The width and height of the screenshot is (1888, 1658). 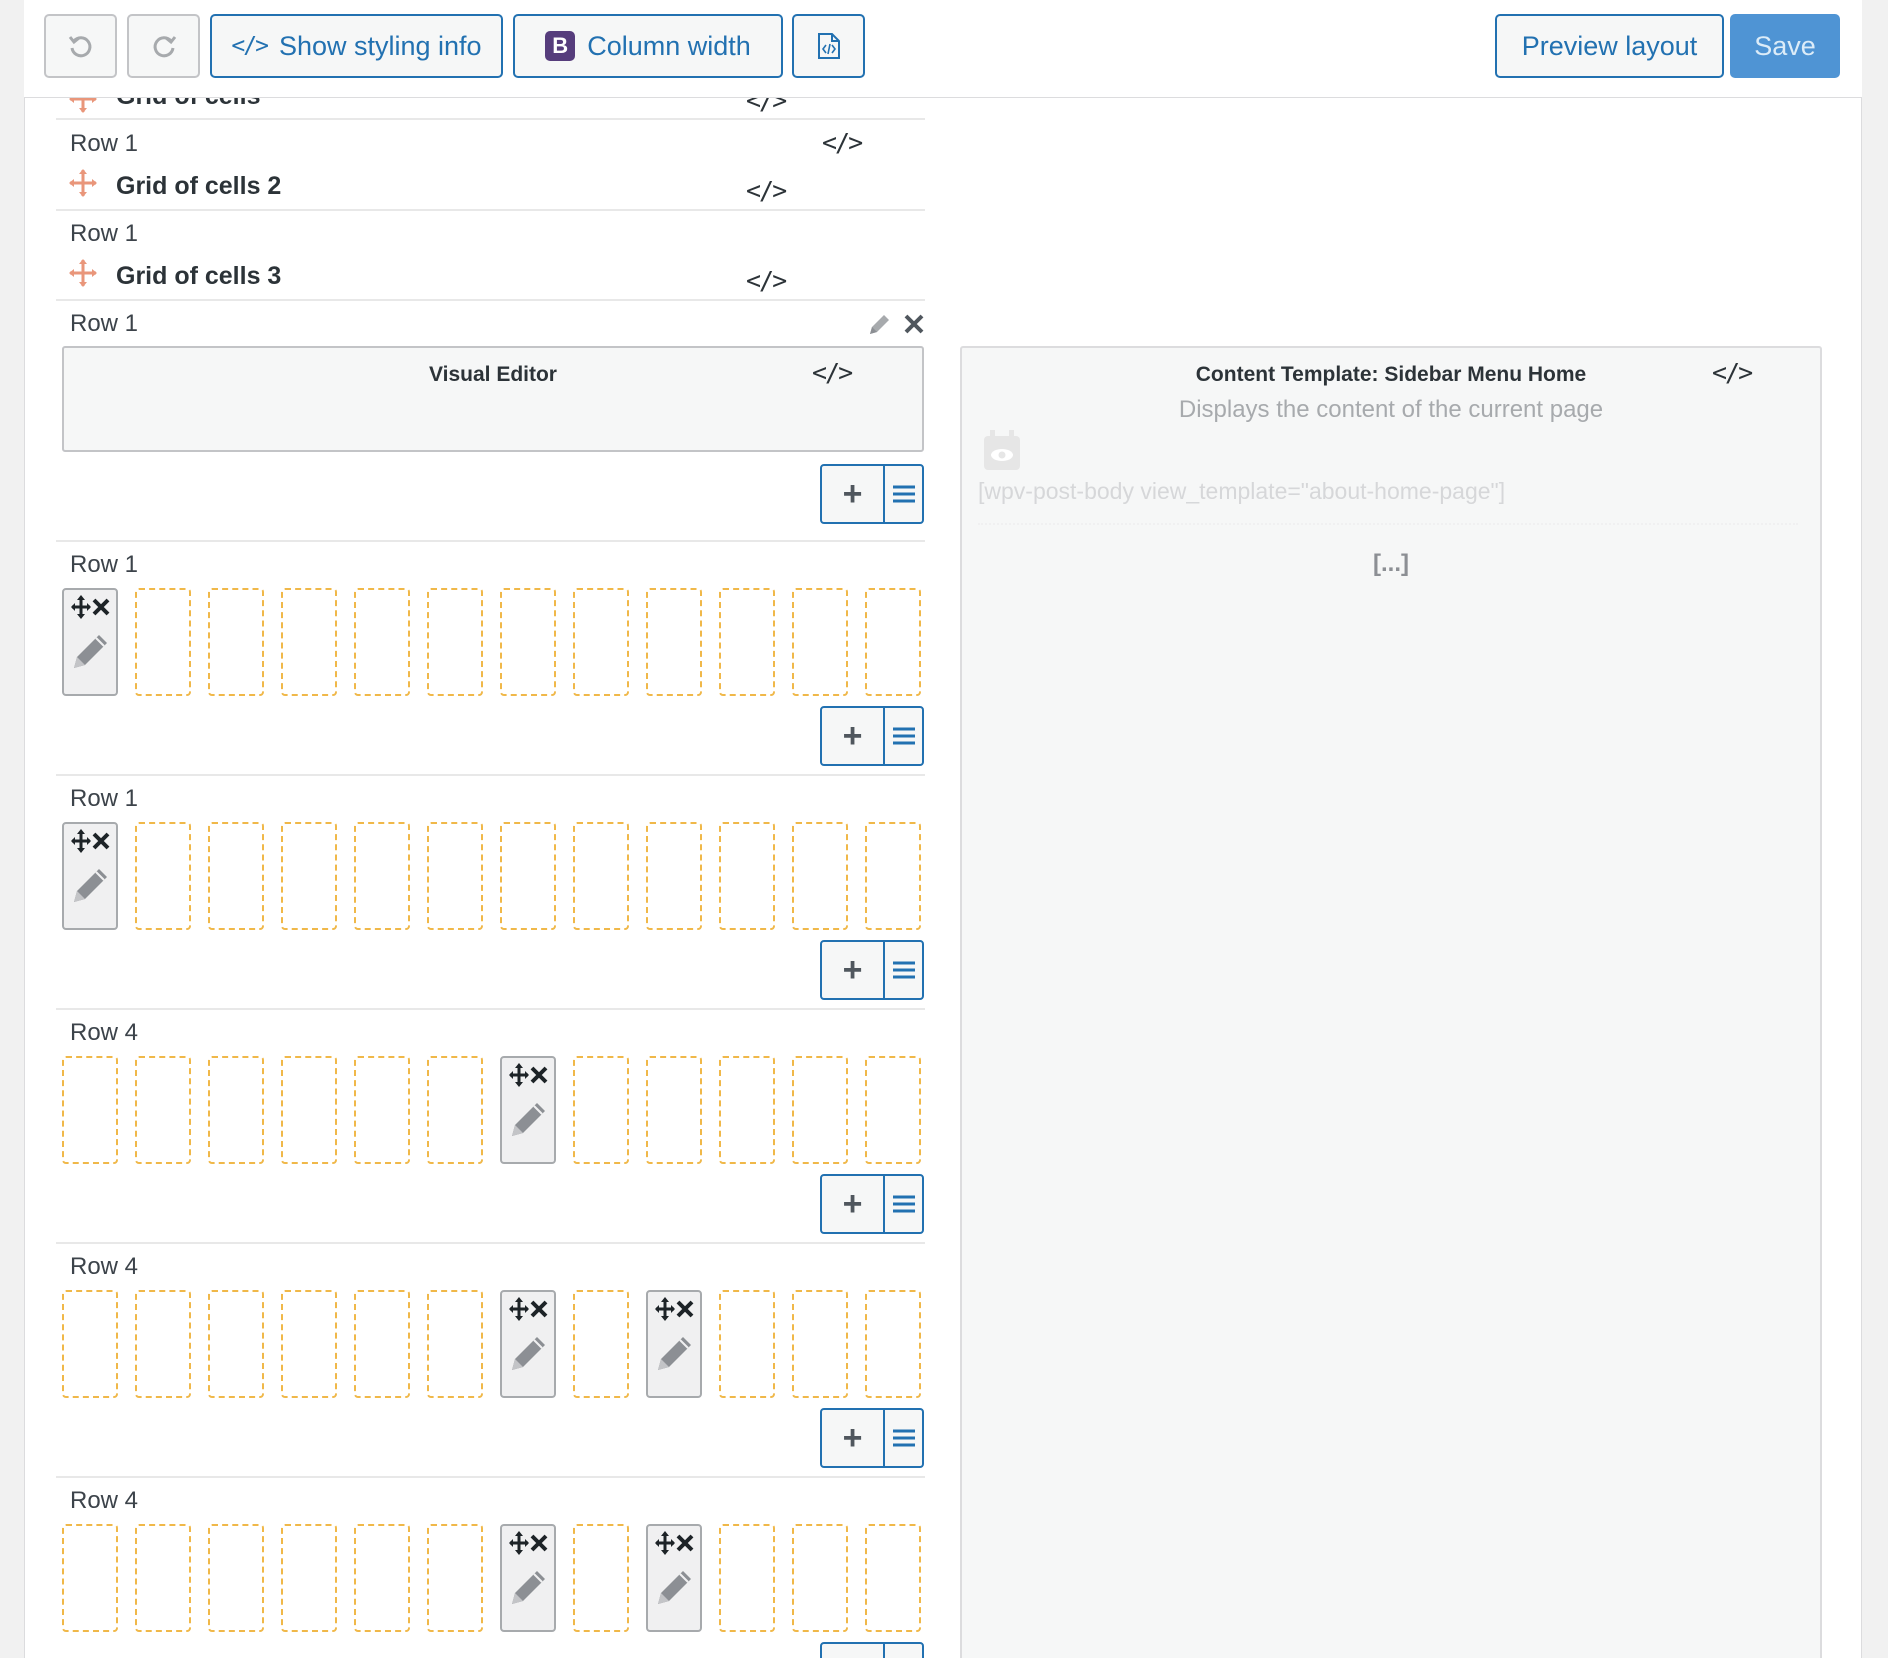 I want to click on column-width-button: B Column width, so click(x=648, y=46).